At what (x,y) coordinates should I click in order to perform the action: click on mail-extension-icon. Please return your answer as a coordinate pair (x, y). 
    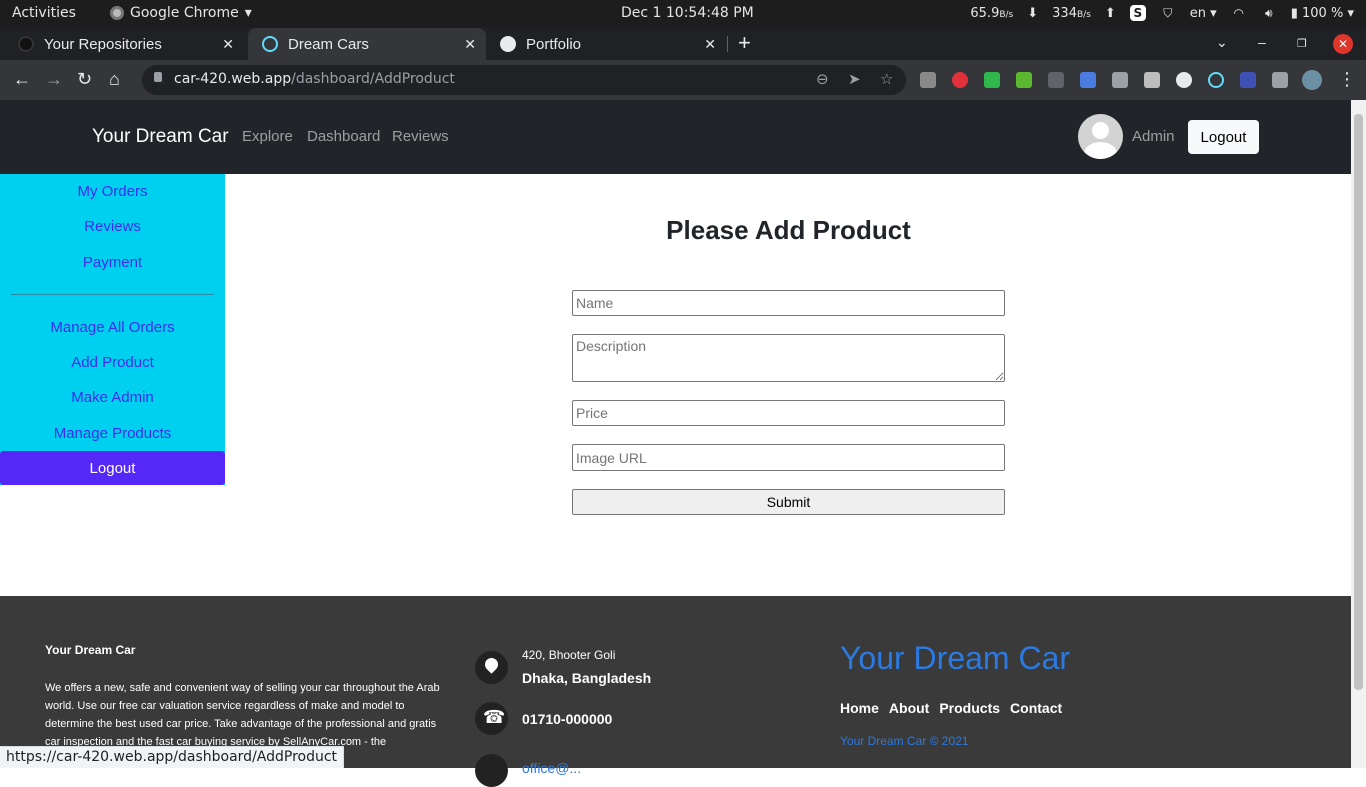
    Looking at the image, I should click on (928, 80).